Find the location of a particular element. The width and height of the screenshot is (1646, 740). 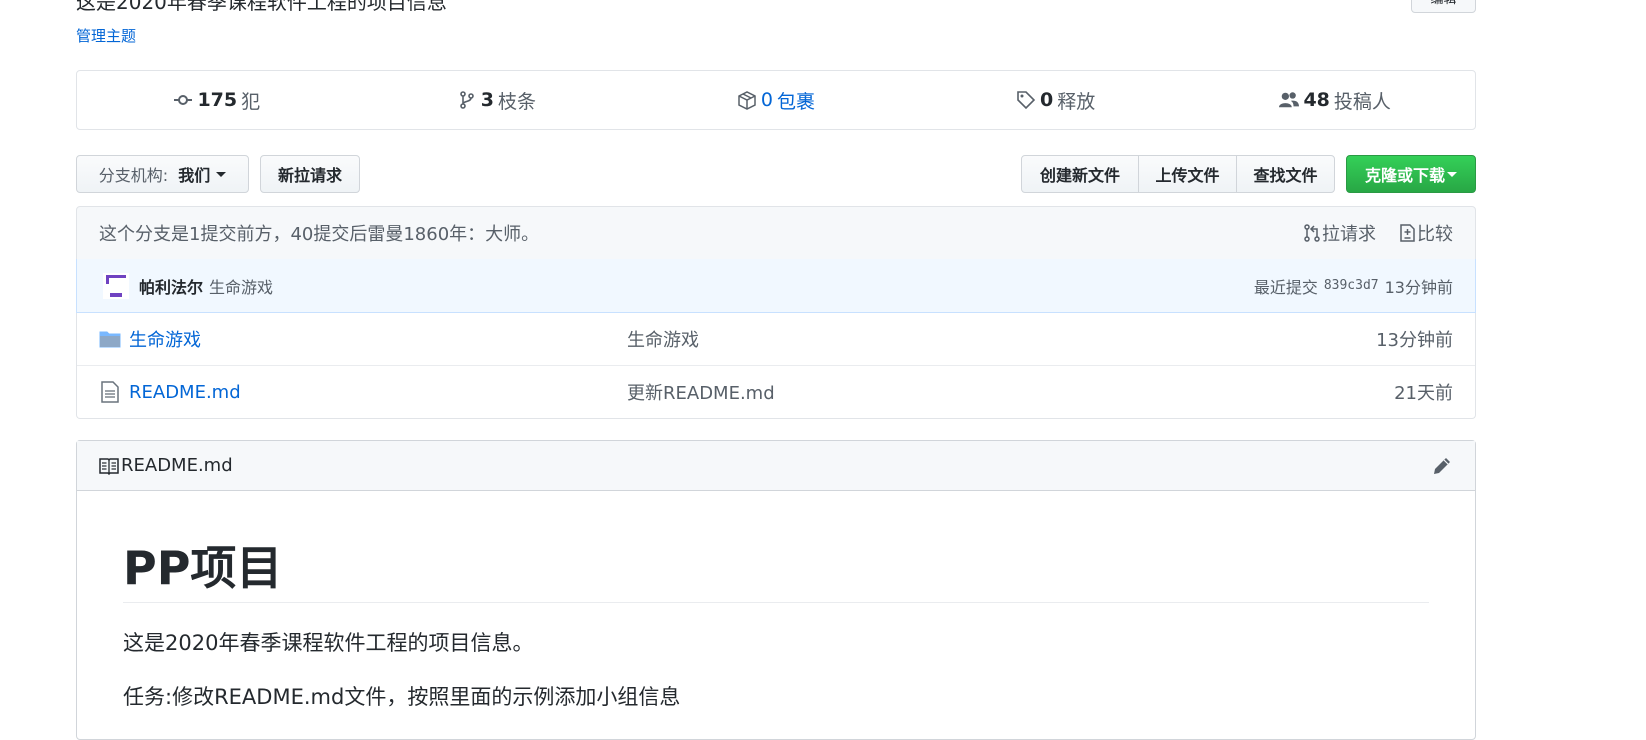

stat-commits: 175 犯 is located at coordinates (217, 100).